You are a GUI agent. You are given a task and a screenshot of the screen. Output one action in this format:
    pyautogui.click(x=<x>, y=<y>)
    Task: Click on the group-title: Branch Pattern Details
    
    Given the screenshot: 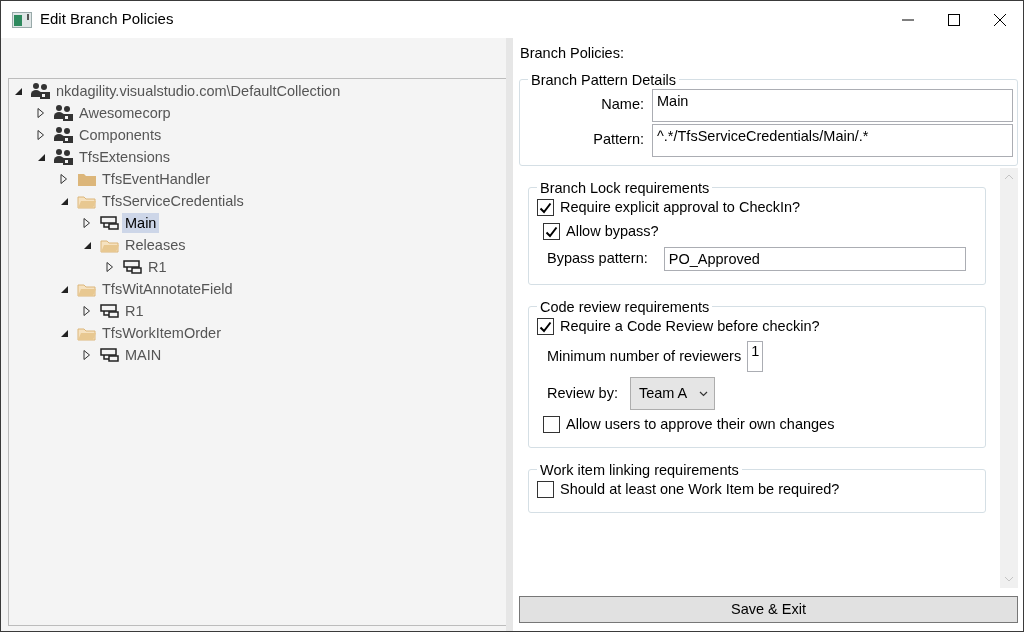 What is the action you would take?
    pyautogui.click(x=604, y=79)
    